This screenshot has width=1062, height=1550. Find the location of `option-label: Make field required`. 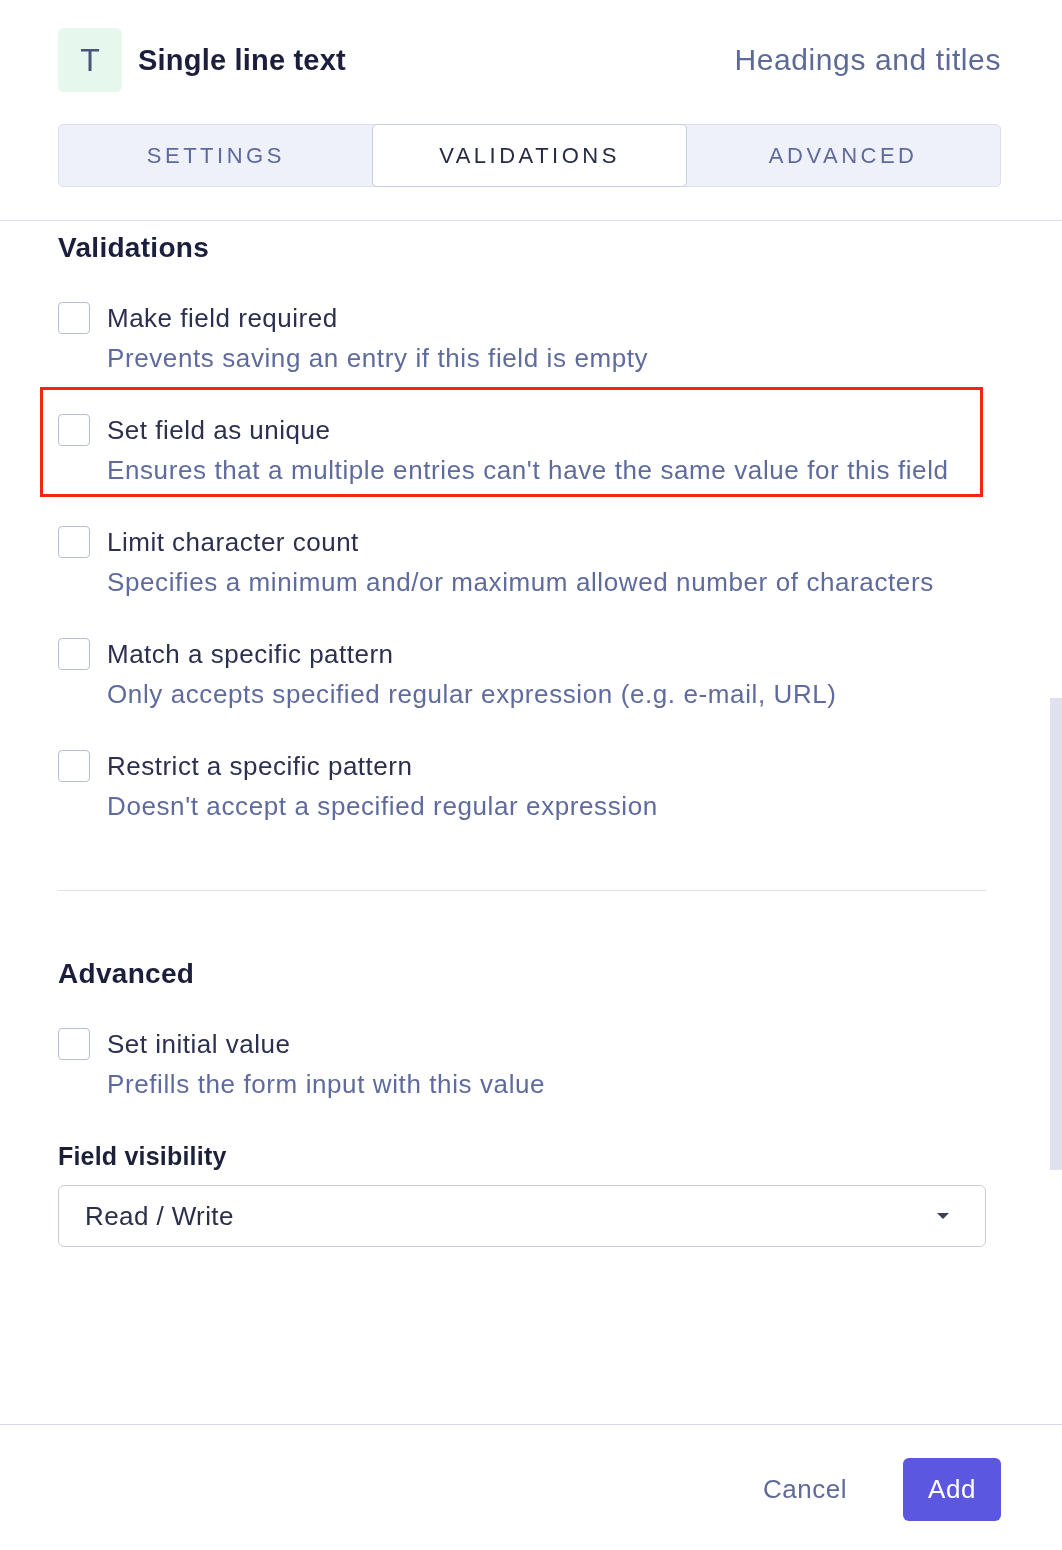

option-label: Make field required is located at coordinates (222, 318).